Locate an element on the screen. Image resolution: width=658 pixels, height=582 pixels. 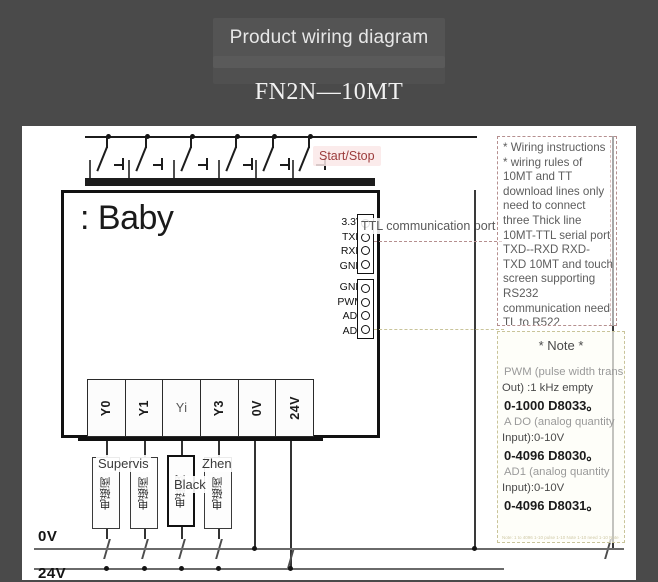
note-line: 0-4096 D8031。 is located at coordinates (552, 505).